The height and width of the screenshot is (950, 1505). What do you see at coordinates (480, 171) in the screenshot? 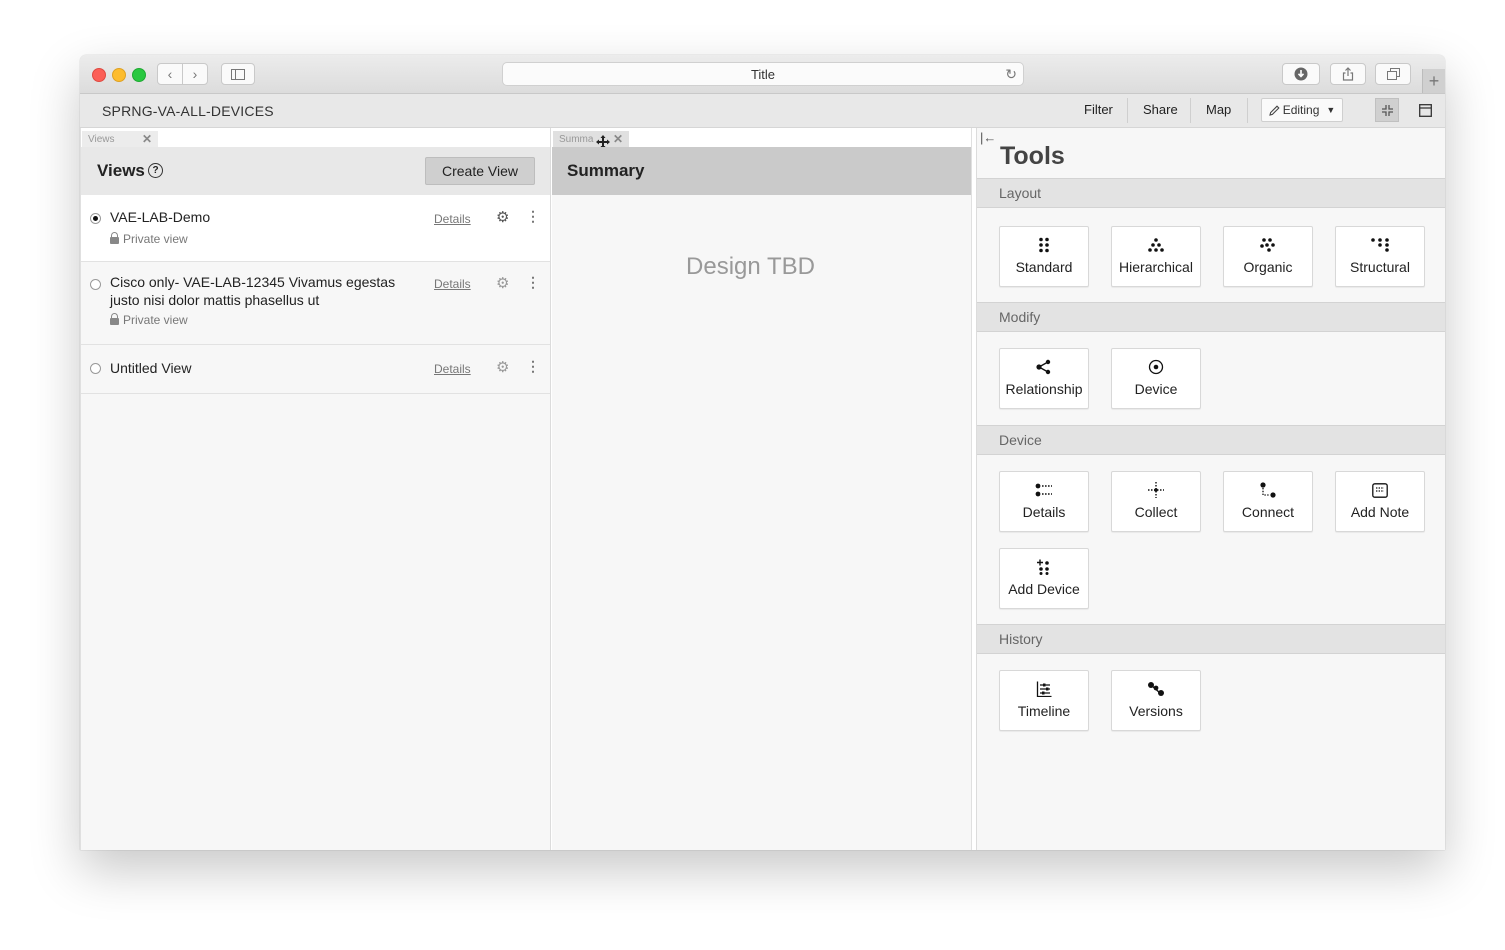
I see `create-view-button: Create View` at bounding box center [480, 171].